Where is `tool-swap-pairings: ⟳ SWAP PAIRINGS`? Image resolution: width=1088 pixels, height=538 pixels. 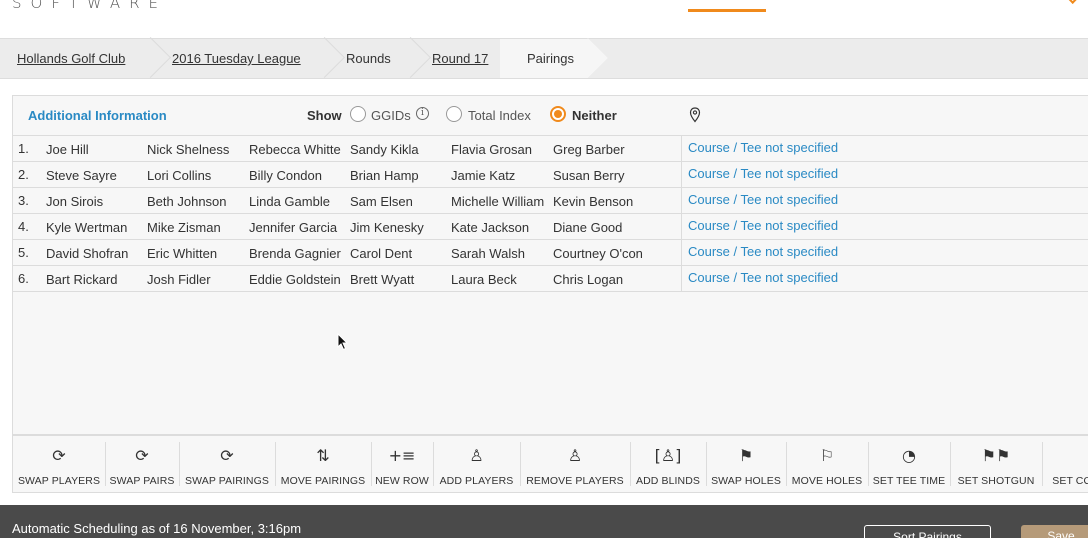 tool-swap-pairings: ⟳ SWAP PAIRINGS is located at coordinates (227, 464).